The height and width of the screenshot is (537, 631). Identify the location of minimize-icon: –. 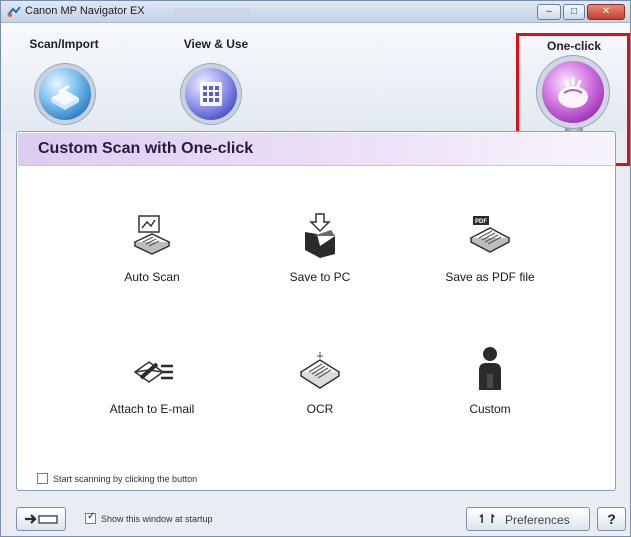
(549, 11).